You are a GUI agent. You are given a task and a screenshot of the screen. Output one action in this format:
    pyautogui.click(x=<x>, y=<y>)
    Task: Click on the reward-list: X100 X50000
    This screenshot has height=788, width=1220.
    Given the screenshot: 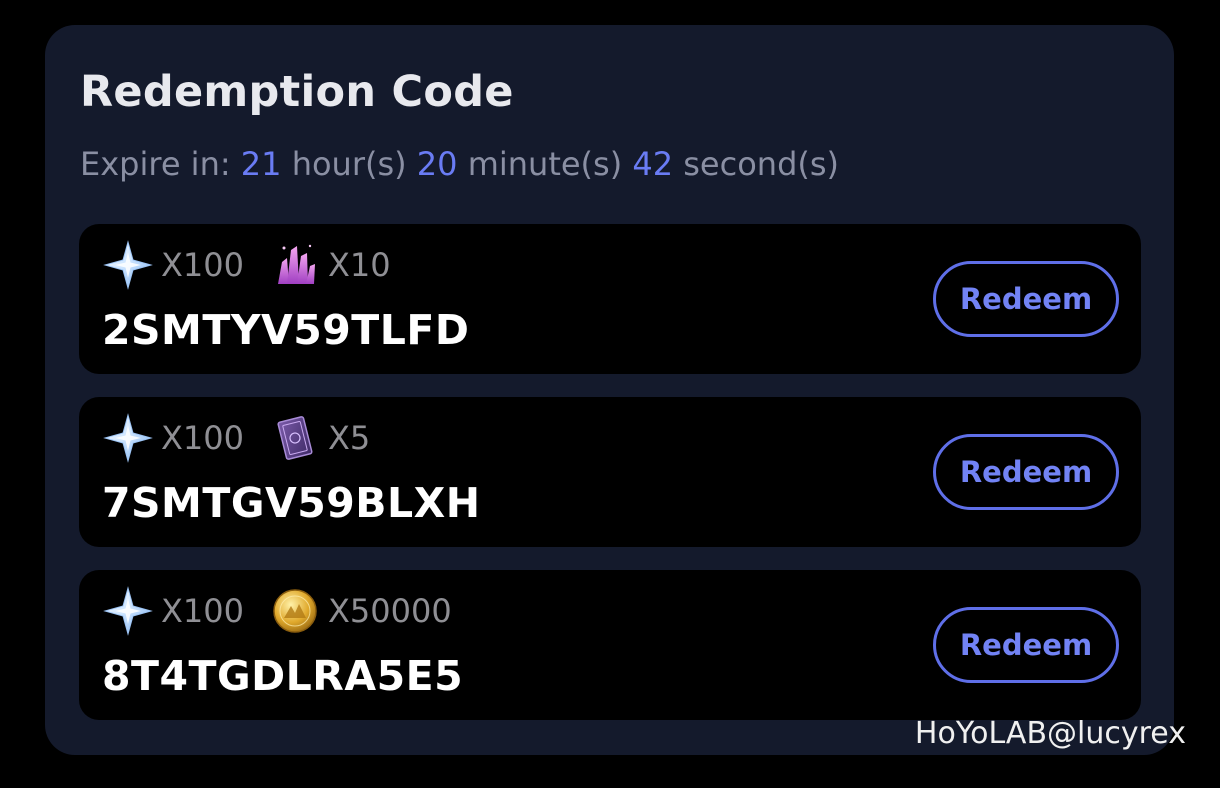 What is the action you would take?
    pyautogui.click(x=277, y=611)
    